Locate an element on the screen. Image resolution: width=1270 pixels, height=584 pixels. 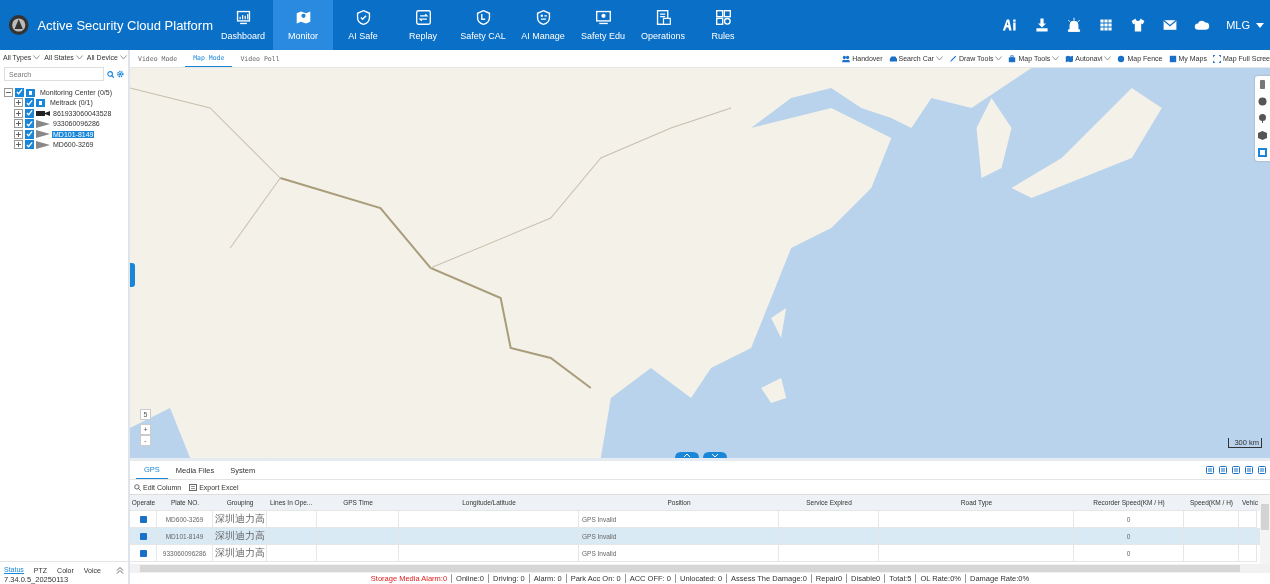
user-name: MLG is located at coordinates (1238, 25).